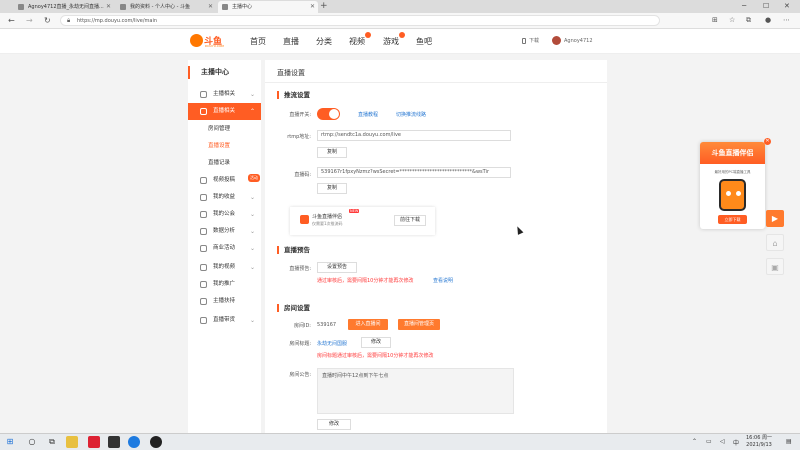 Image resolution: width=800 pixels, height=450 pixels. I want to click on sidebar-item-income: 我的收益 ⌄, so click(224, 197).